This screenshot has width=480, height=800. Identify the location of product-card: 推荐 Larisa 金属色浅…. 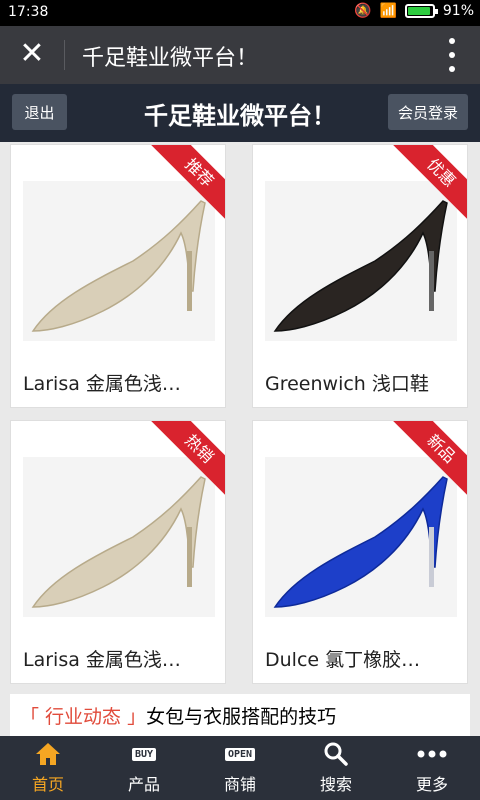
(118, 276).